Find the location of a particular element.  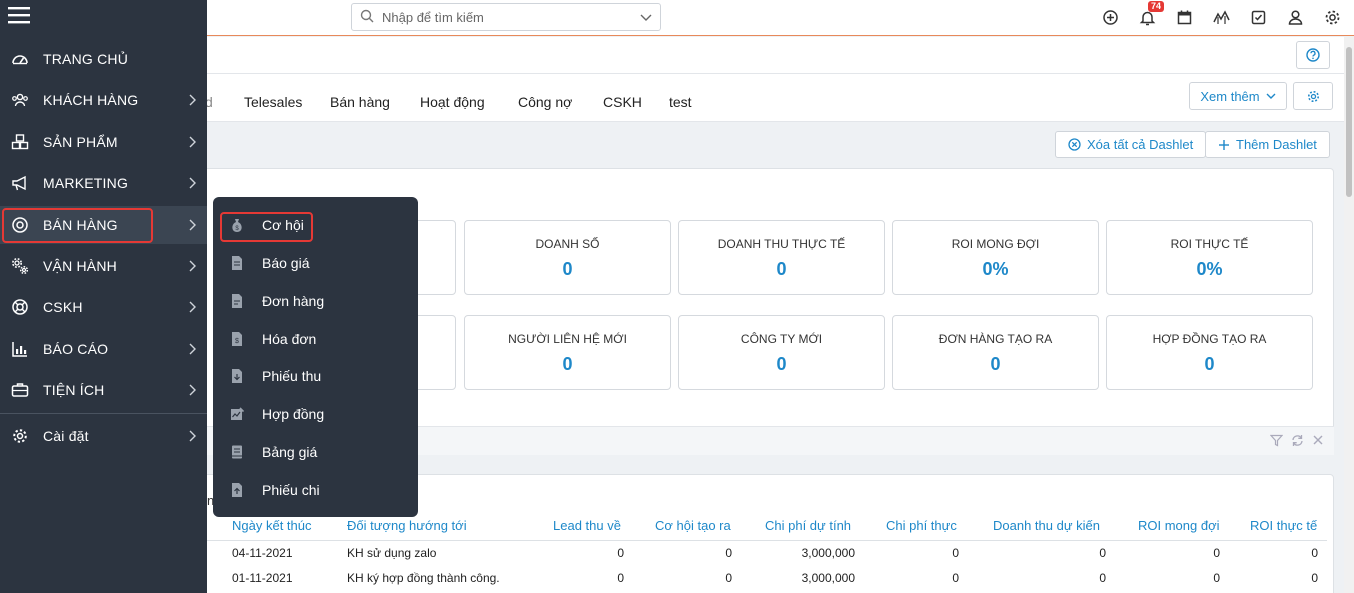

cell-target: KH ký hợp đồng thành công. is located at coordinates (423, 578).